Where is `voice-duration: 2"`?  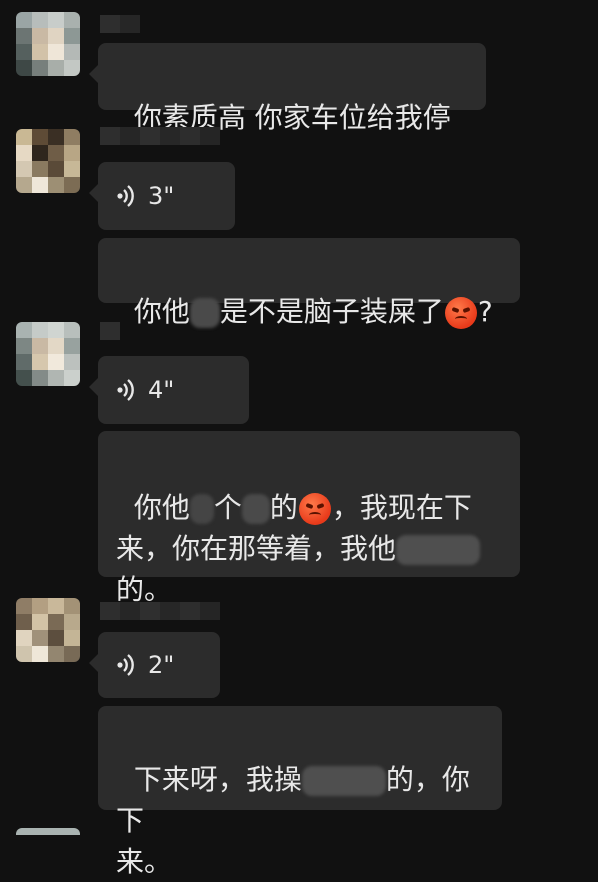
voice-duration: 2" is located at coordinates (161, 664).